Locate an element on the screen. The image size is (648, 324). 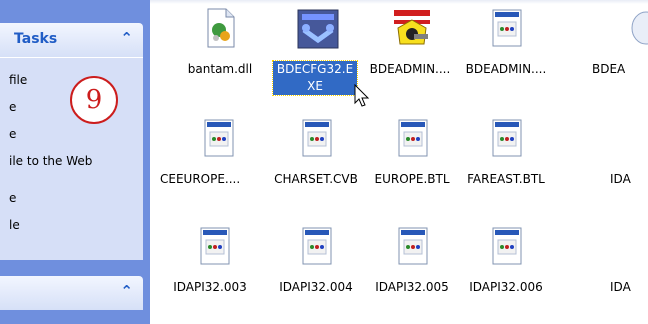
file-item: CHARSET.CVB is located at coordinates (316, 158).